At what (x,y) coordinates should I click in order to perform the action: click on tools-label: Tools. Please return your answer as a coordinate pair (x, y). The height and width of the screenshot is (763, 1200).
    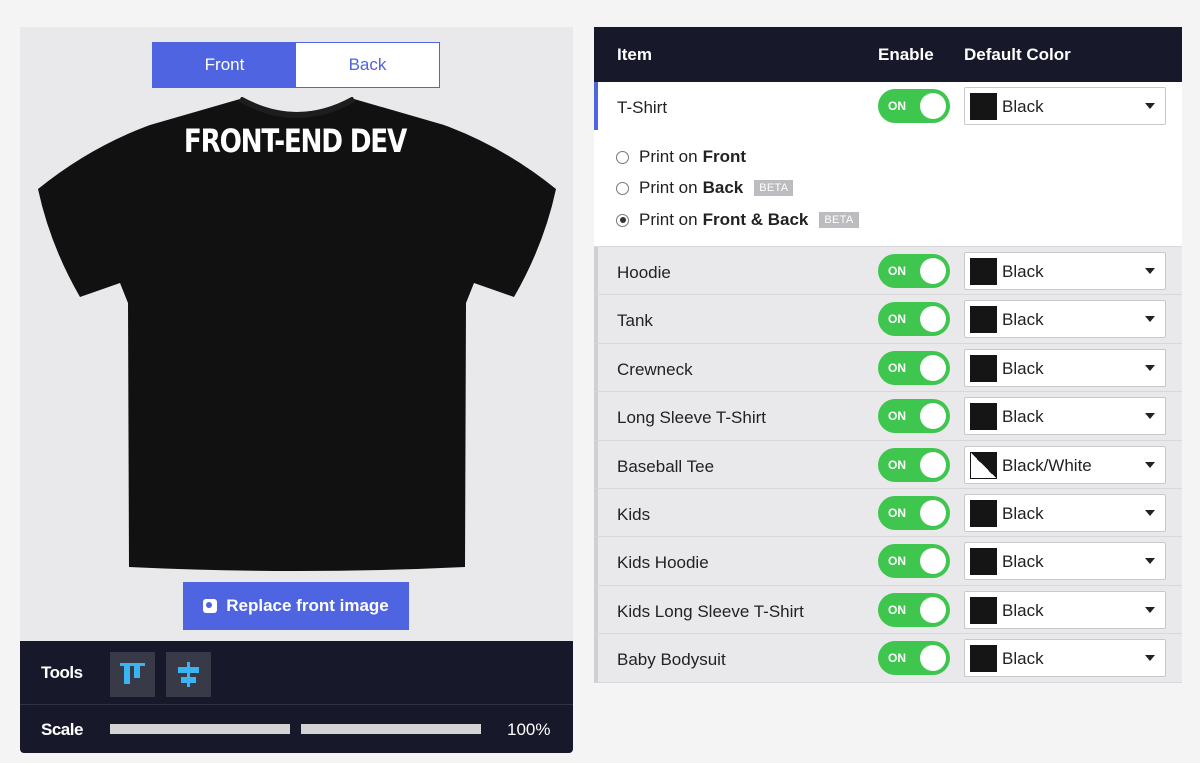
    Looking at the image, I should click on (62, 672).